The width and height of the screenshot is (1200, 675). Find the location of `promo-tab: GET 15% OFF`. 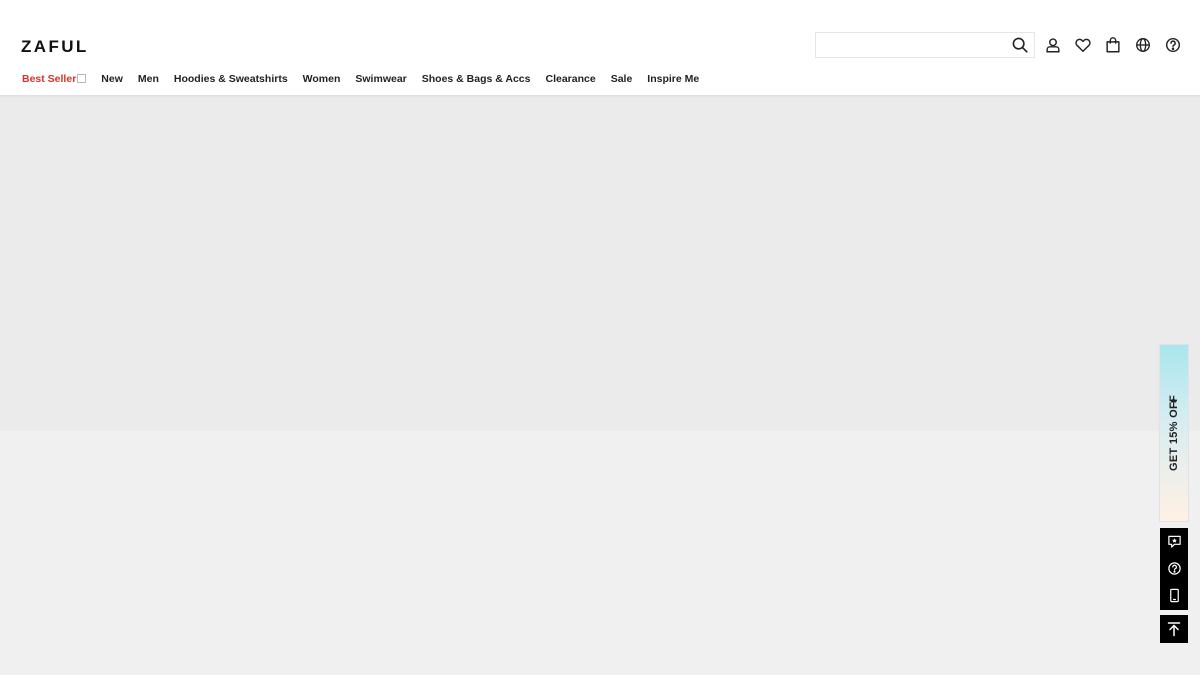

promo-tab: GET 15% OFF is located at coordinates (1174, 433).